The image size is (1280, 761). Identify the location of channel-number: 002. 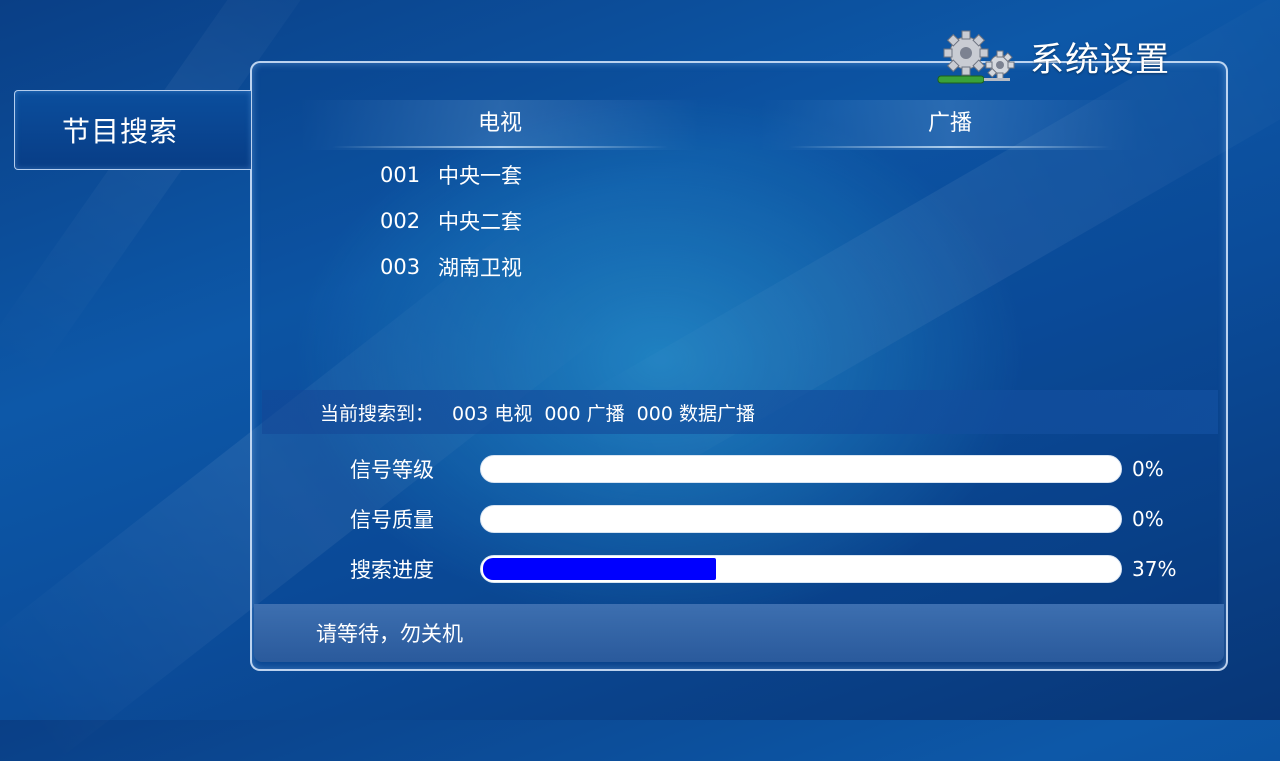
(400, 221).